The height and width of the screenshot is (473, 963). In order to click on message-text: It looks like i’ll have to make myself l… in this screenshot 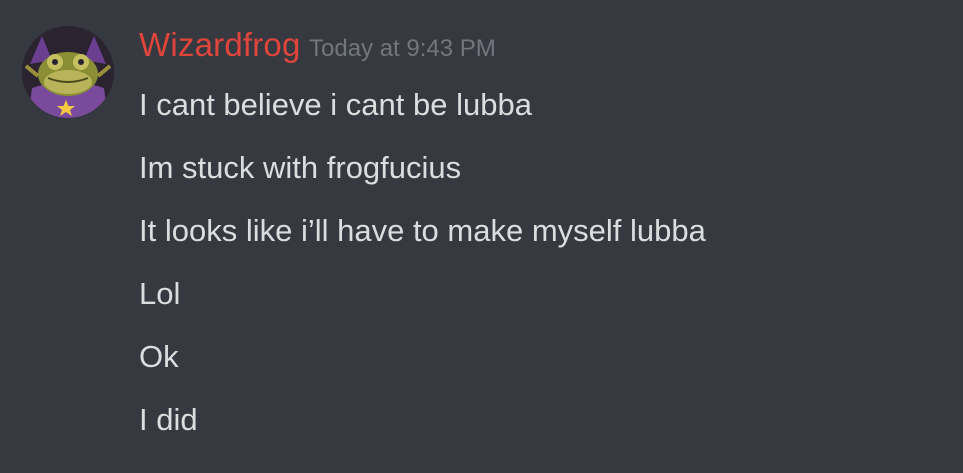, I will do `click(422, 230)`.